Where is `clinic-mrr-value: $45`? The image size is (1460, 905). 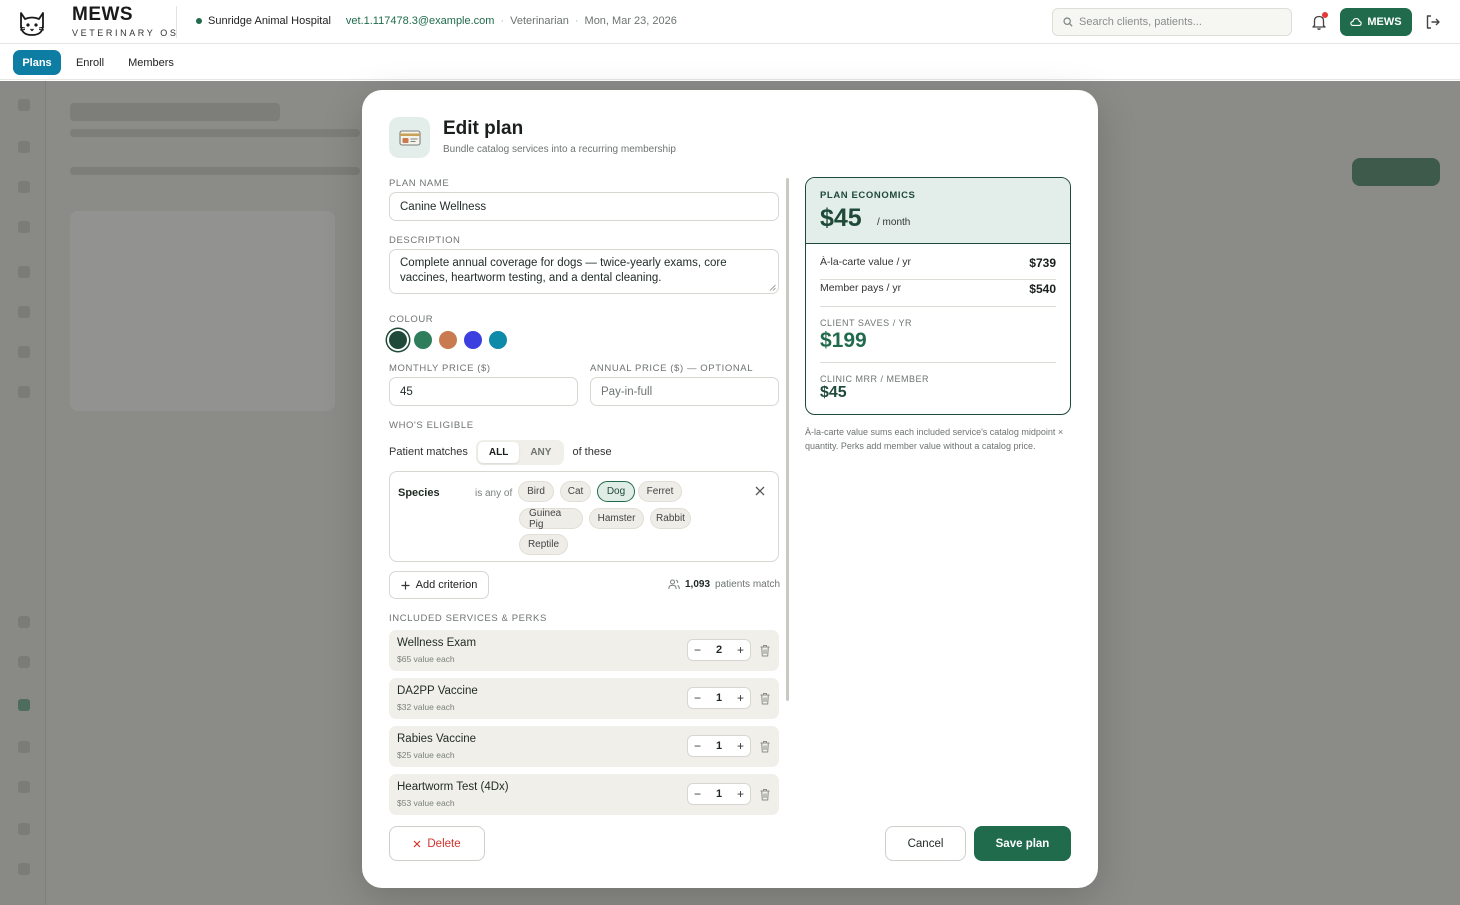 clinic-mrr-value: $45 is located at coordinates (833, 392).